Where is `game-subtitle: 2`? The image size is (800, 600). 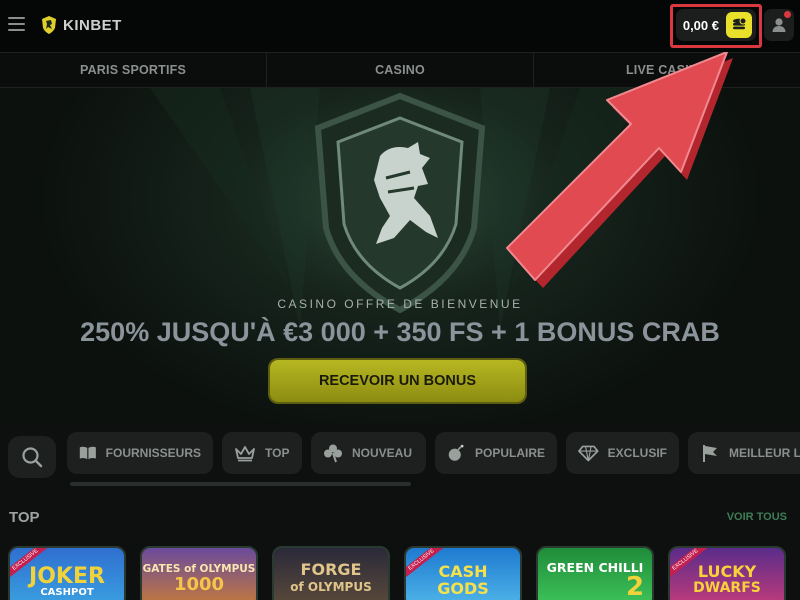 game-subtitle: 2 is located at coordinates (635, 586).